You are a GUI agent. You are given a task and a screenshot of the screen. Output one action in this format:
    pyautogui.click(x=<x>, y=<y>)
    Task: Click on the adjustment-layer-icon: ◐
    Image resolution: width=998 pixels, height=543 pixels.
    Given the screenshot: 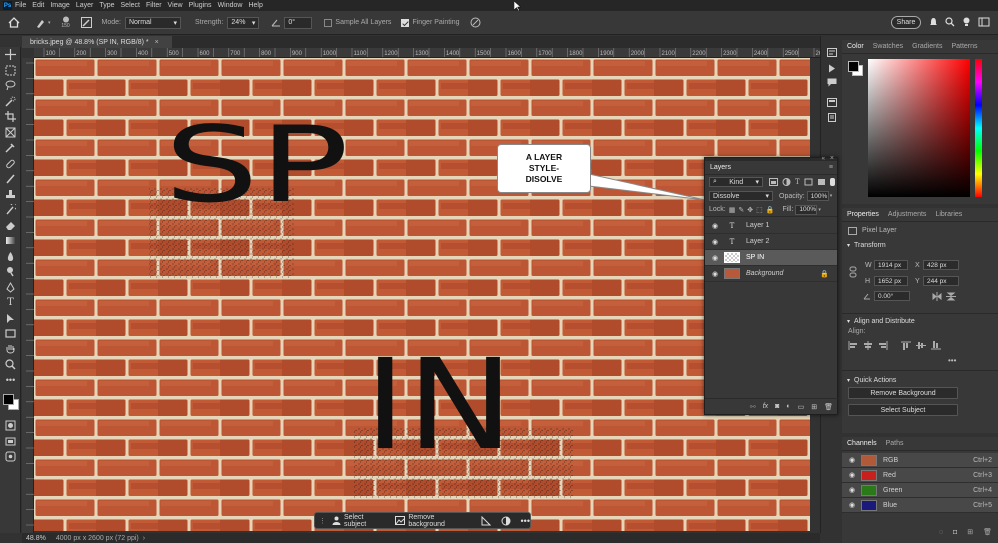 What is the action you would take?
    pyautogui.click(x=788, y=406)
    